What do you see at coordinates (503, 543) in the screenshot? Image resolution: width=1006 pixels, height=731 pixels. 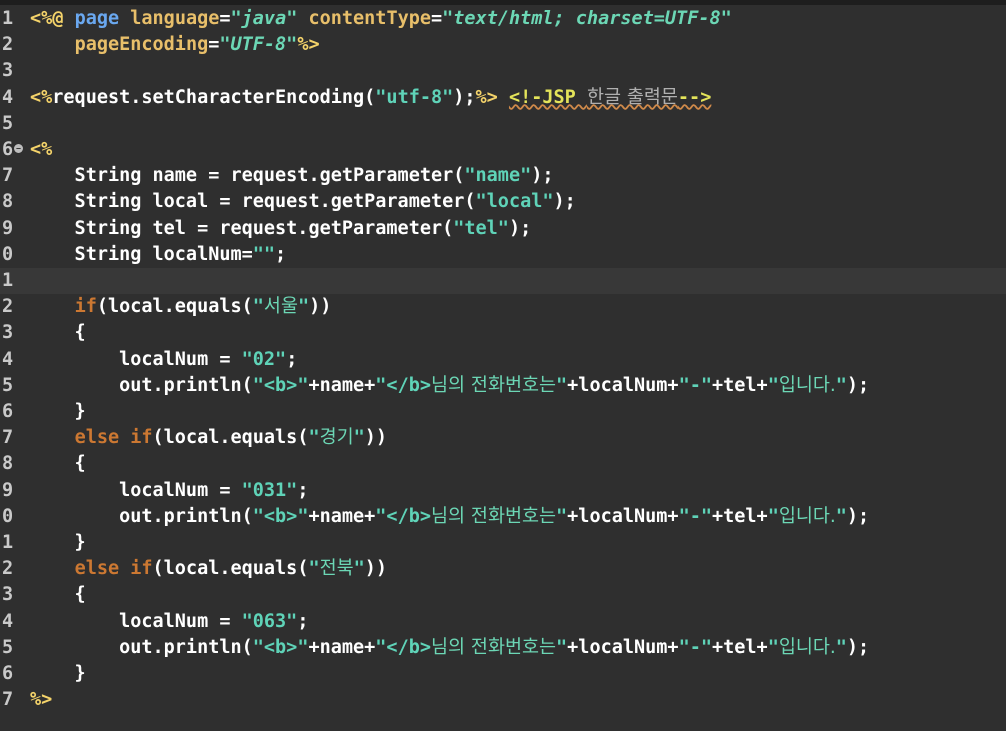 I see `code-line: 1 }` at bounding box center [503, 543].